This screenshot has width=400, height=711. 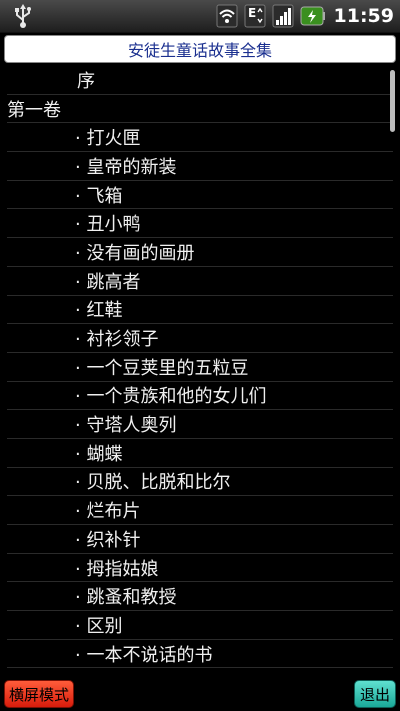 I want to click on list-item: · 红鞋, so click(x=200, y=310).